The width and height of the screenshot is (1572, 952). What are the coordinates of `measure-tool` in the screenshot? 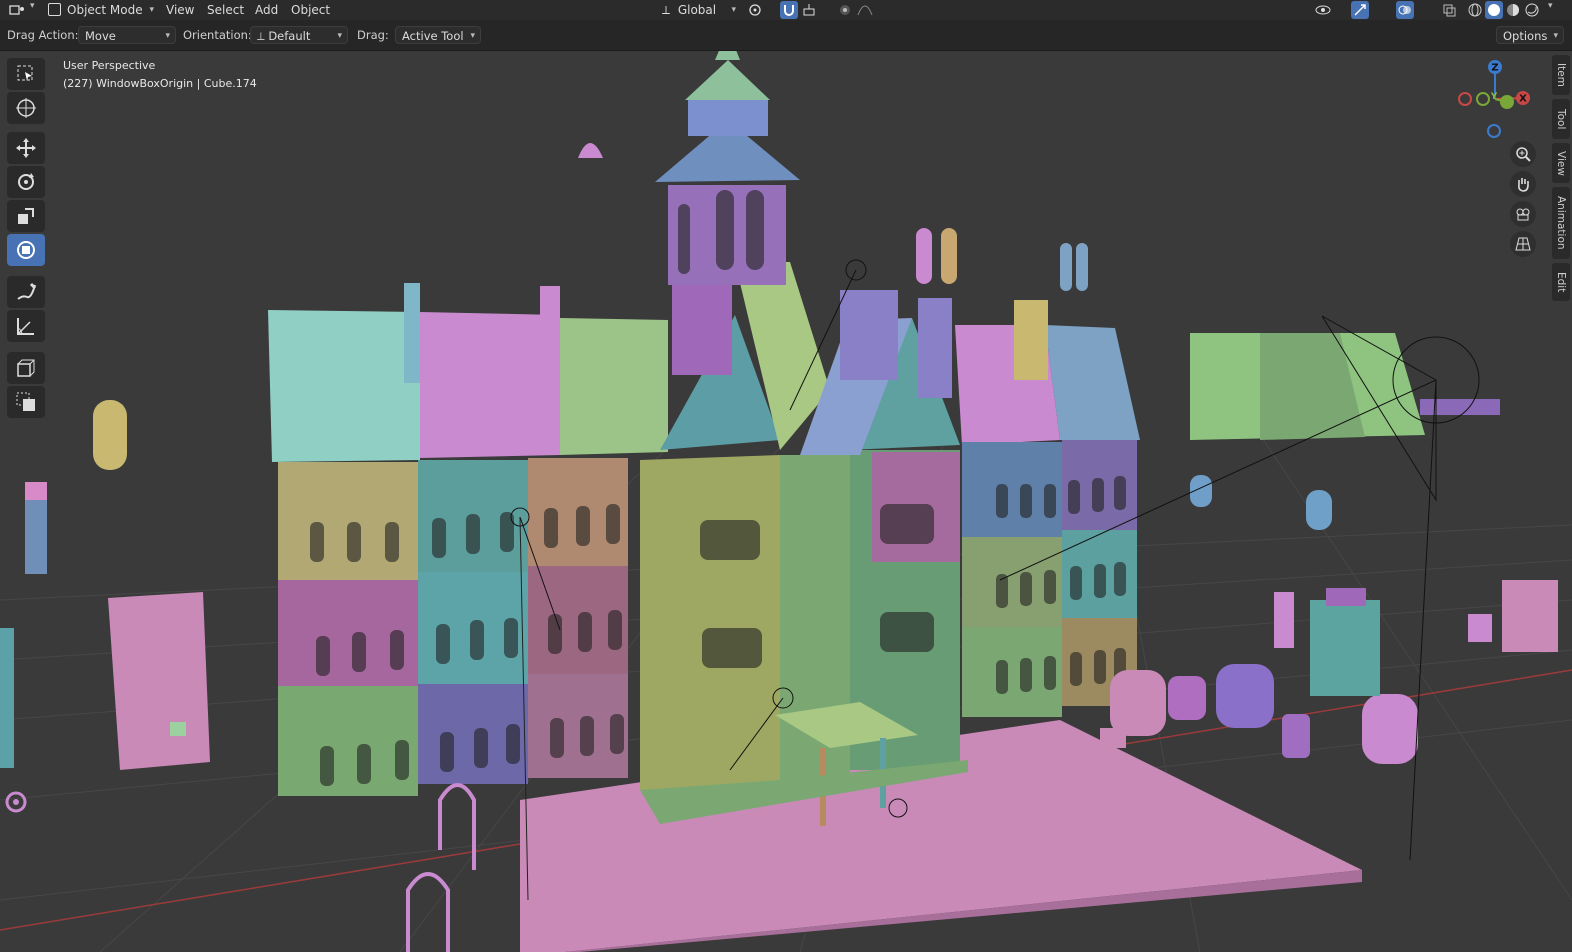 It's located at (26, 326).